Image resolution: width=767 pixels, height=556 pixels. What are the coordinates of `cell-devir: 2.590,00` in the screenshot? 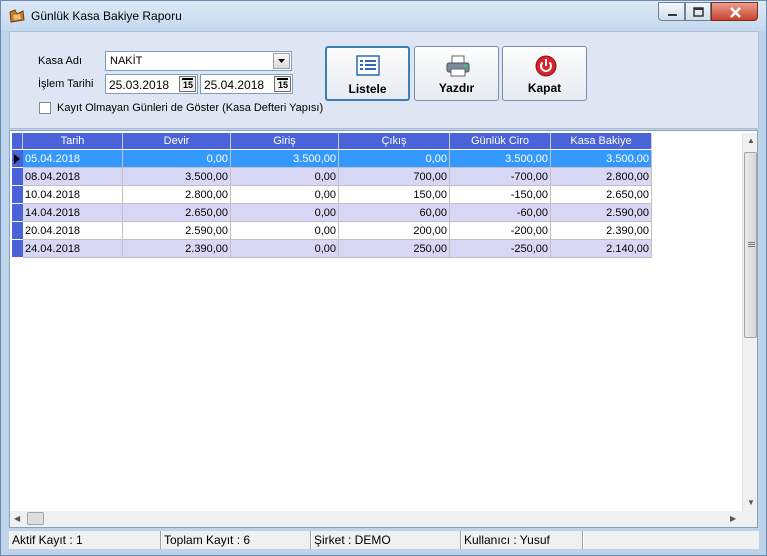 It's located at (177, 231).